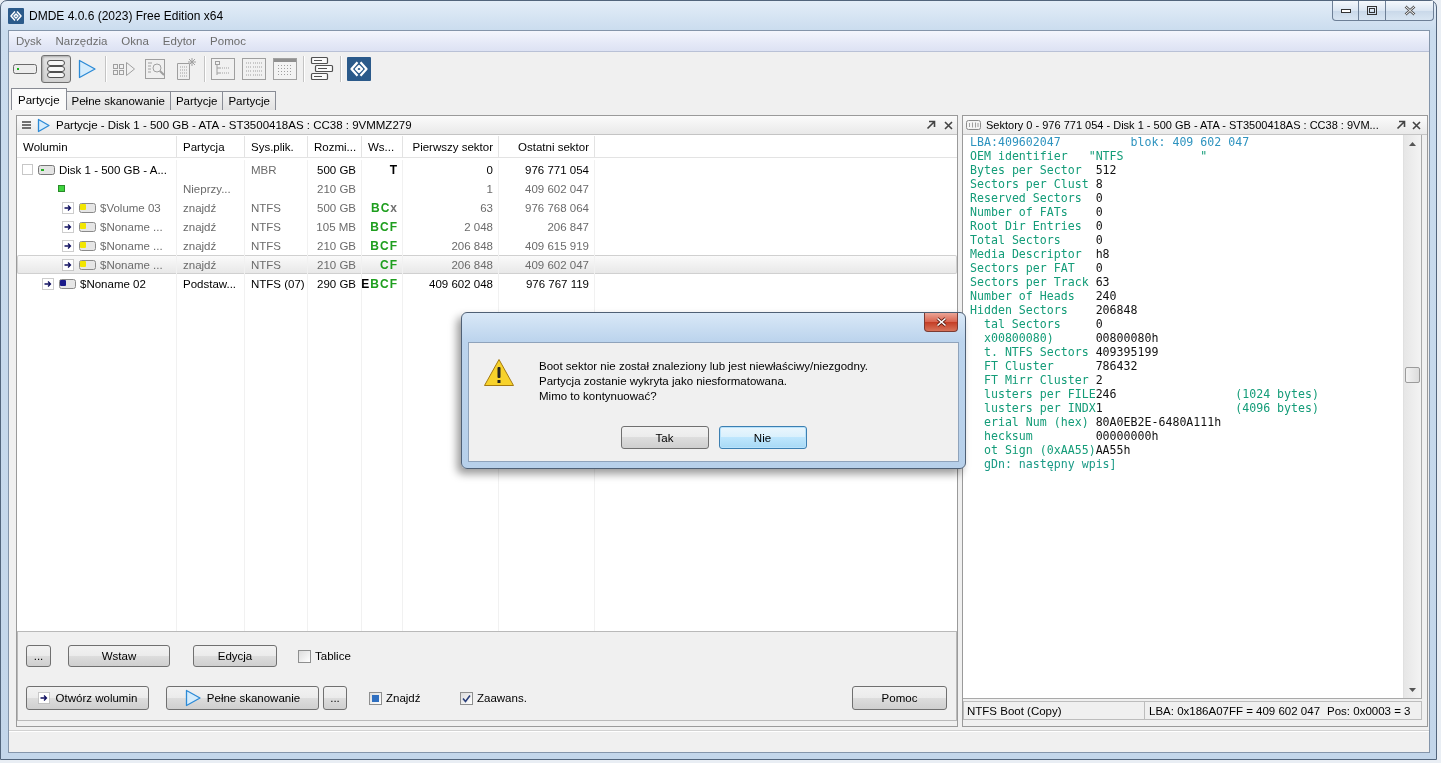  I want to click on field-value: 00000000h, so click(1127, 436).